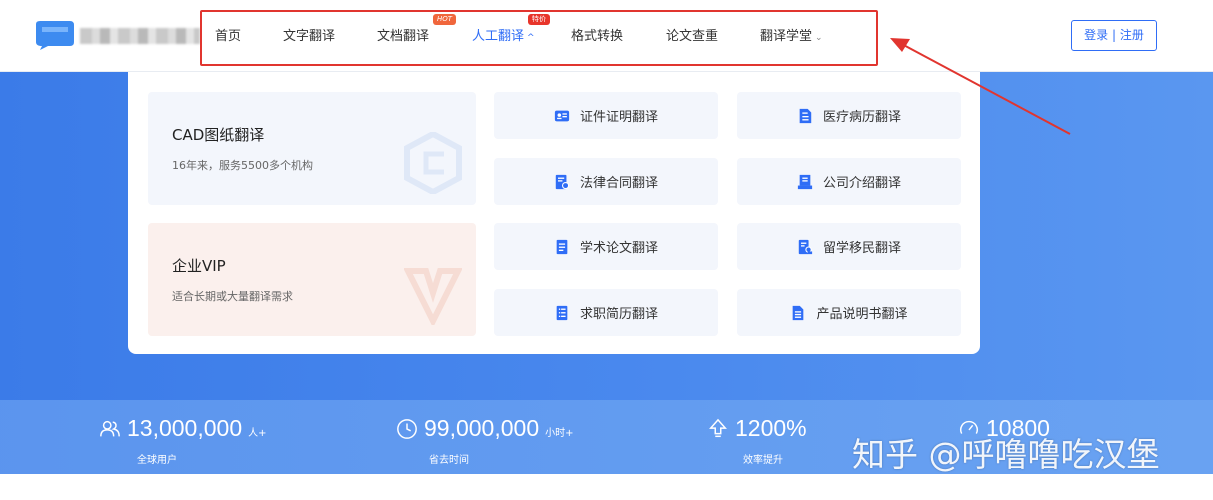 The height and width of the screenshot is (500, 1213). What do you see at coordinates (433, 163) in the screenshot?
I see `cad-watermark-icon` at bounding box center [433, 163].